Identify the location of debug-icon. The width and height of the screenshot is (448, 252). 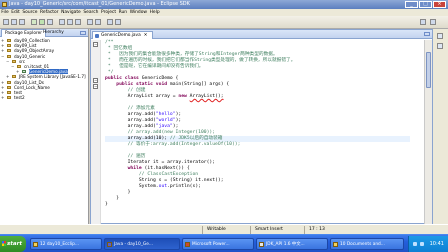
(34, 22).